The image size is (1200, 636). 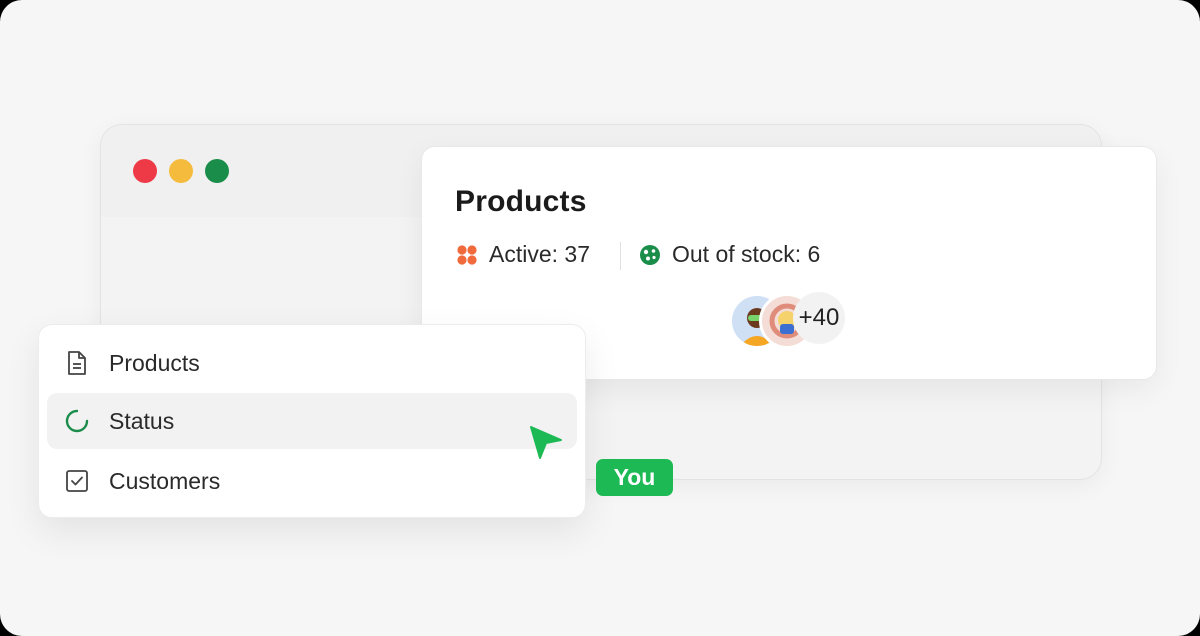 I want to click on menu-item-status: Status, so click(x=312, y=421).